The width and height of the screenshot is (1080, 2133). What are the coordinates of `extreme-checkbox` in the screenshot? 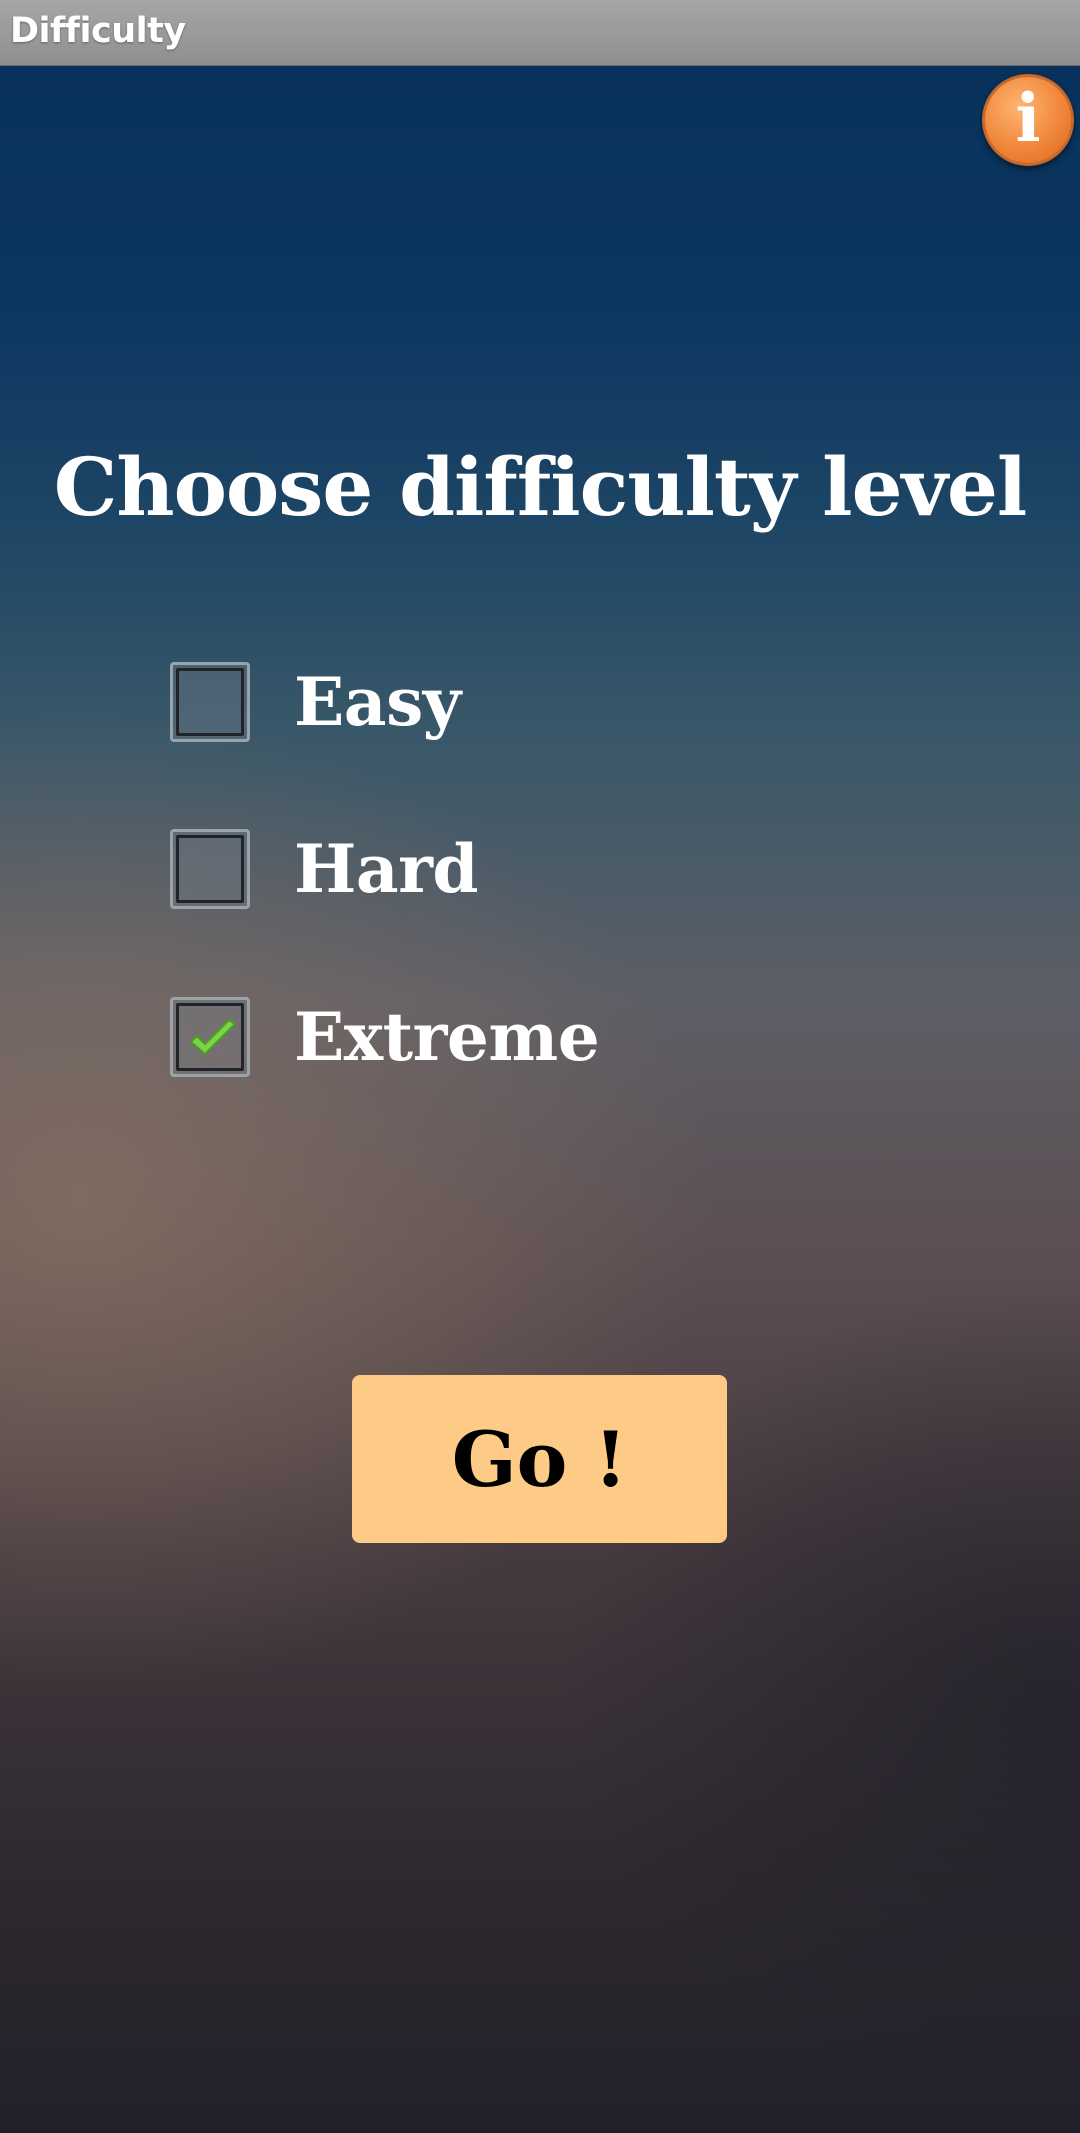 It's located at (210, 1037).